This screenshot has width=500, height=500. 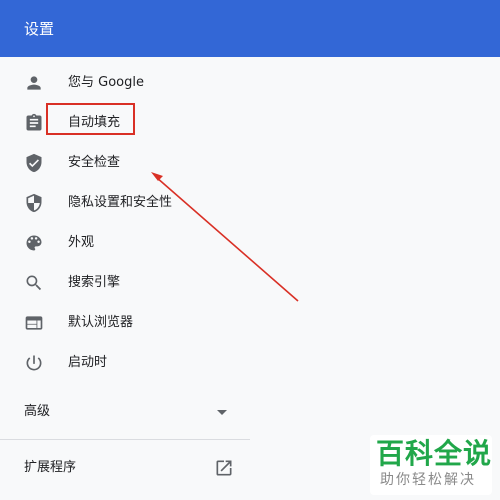 What do you see at coordinates (50, 467) in the screenshot?
I see `extensions-label: 扩展程序` at bounding box center [50, 467].